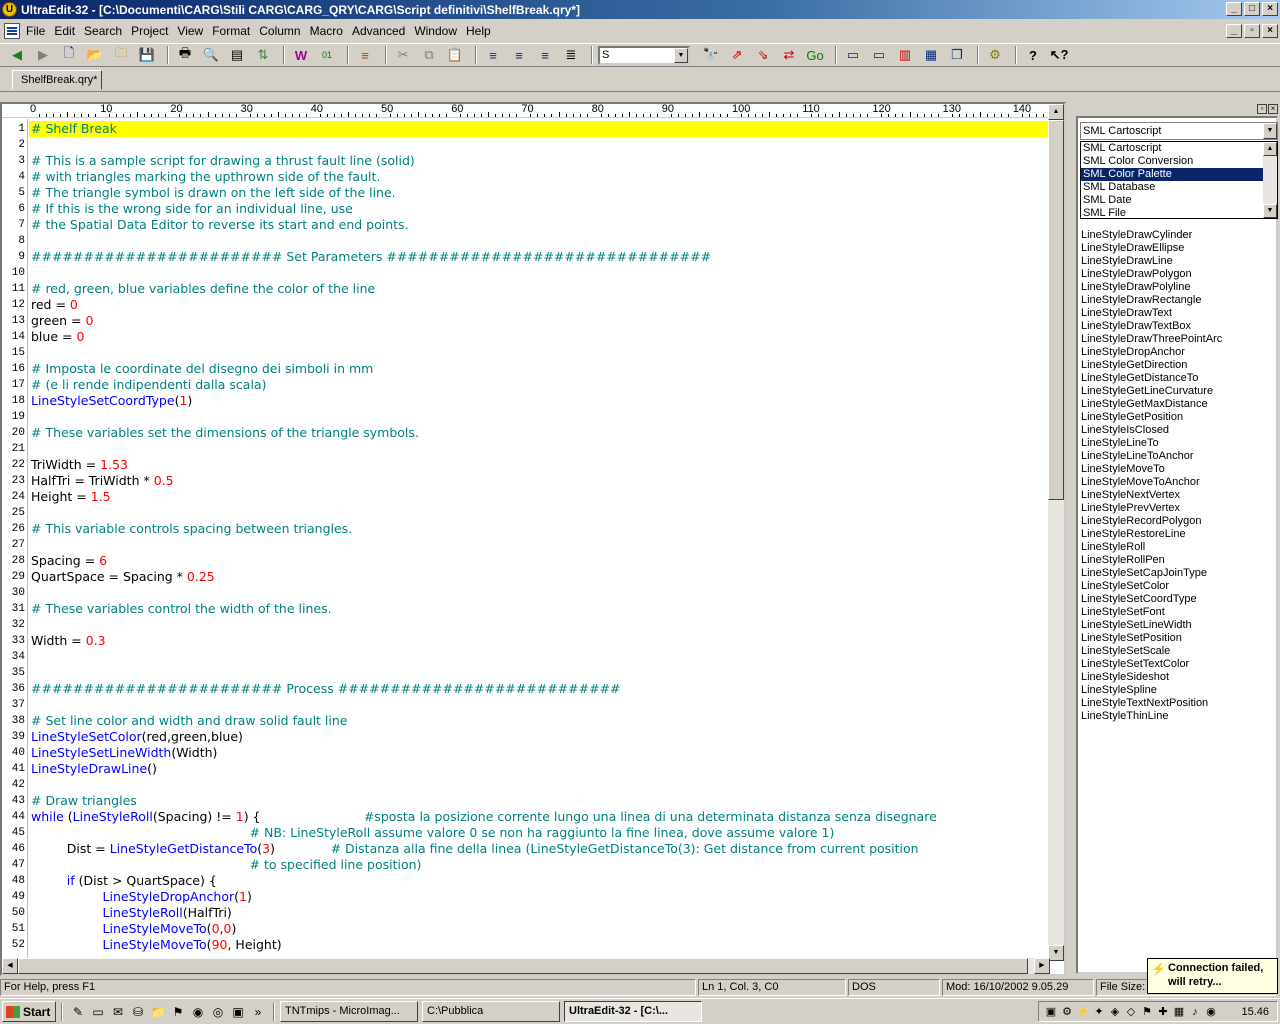 The image size is (1280, 1024). I want to click on window-next-icon: ▭, so click(879, 55).